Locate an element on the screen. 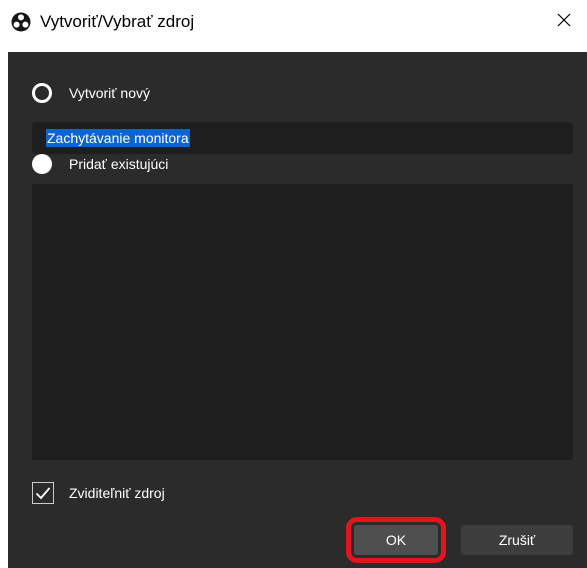 The height and width of the screenshot is (568, 587). make-visible-checkbox: Zviditeľniť zdroj is located at coordinates (98, 493).